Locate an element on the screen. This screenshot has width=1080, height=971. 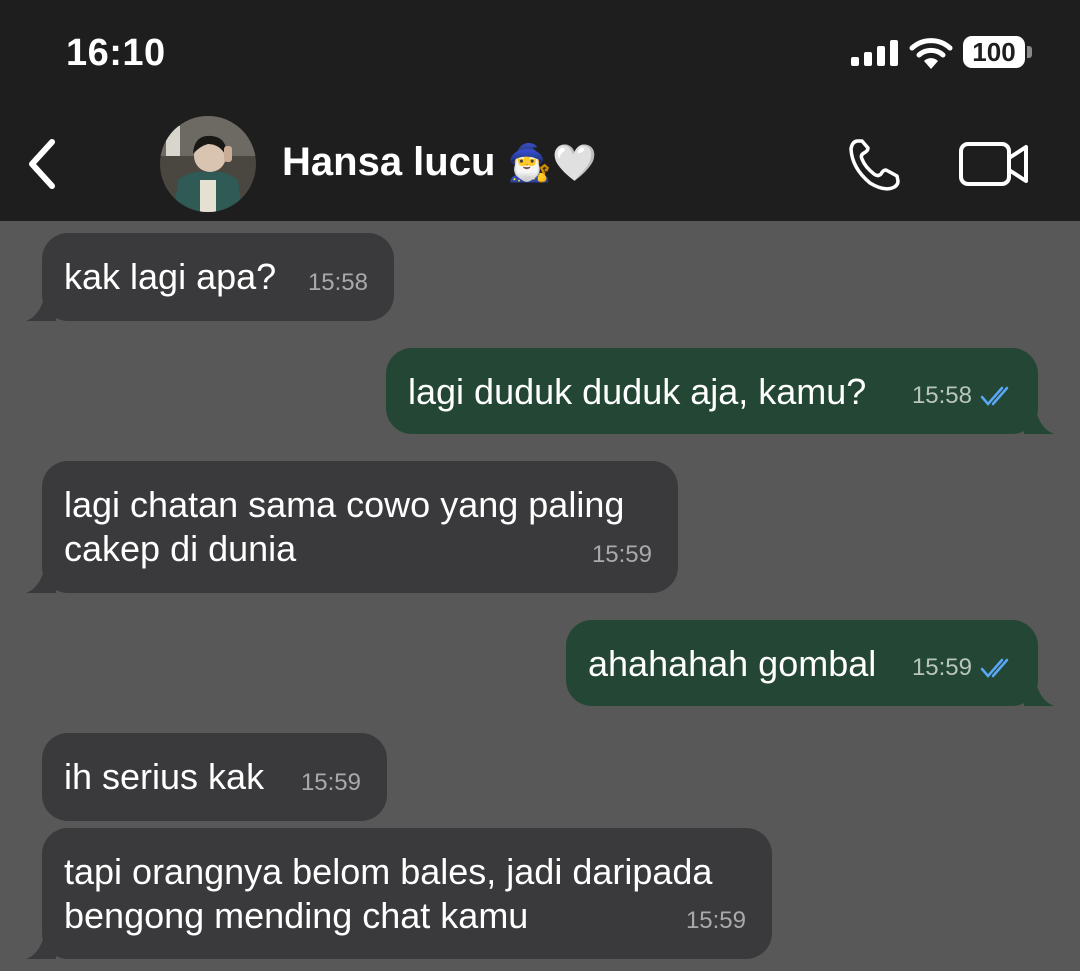
message-bubble-outgoing: ahahahah gombal 15:59 is located at coordinates (810, 663).